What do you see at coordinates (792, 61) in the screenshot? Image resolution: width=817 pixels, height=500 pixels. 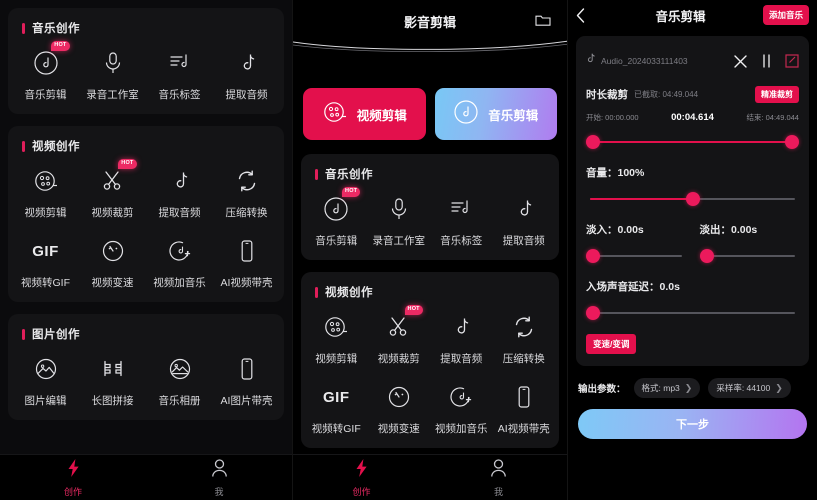 I see `edit-square-icon` at bounding box center [792, 61].